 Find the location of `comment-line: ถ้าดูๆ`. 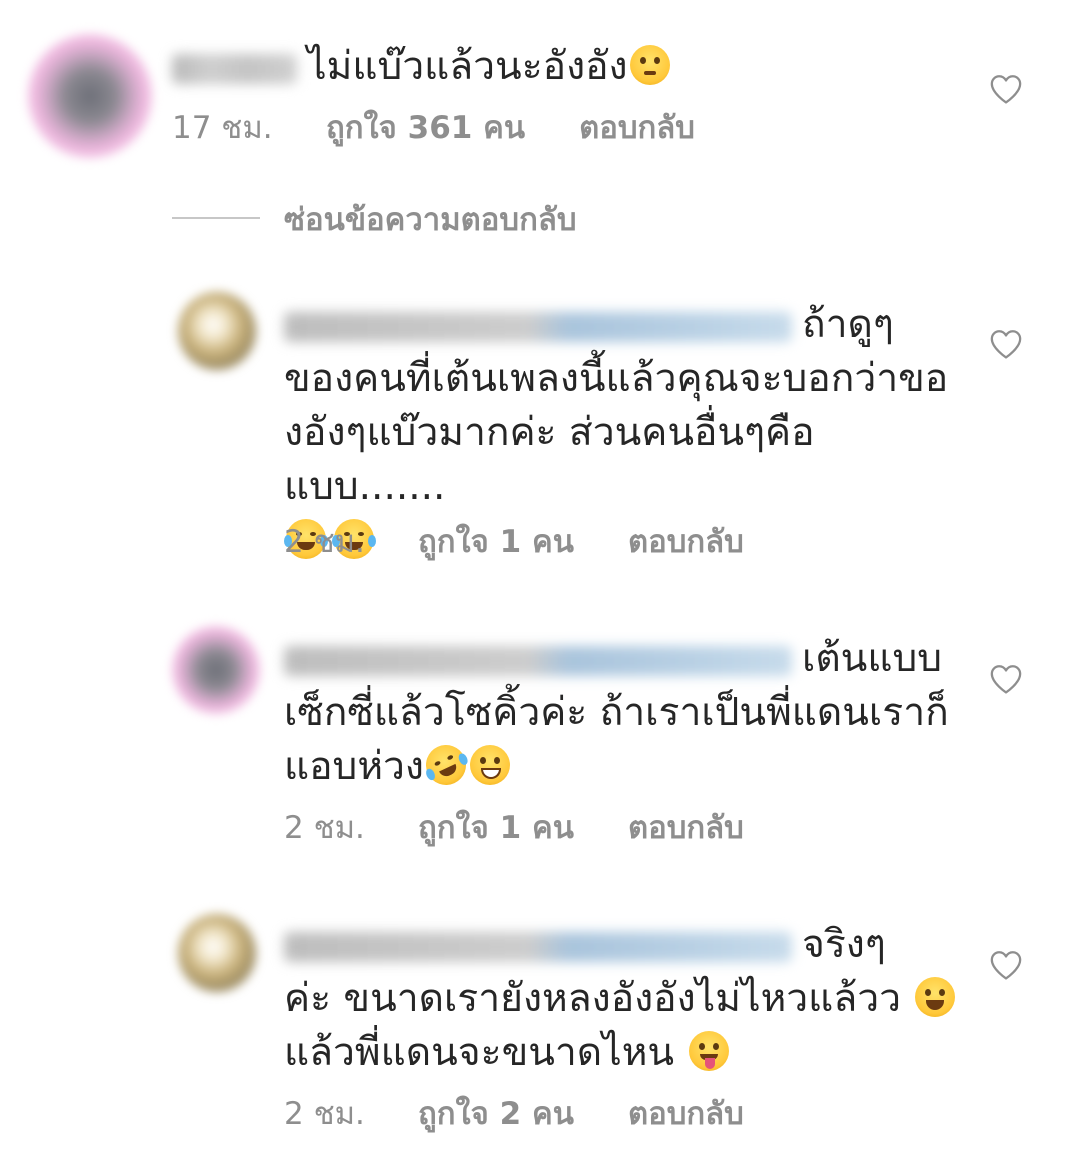

comment-line: ถ้าดูๆ is located at coordinates (624, 325).